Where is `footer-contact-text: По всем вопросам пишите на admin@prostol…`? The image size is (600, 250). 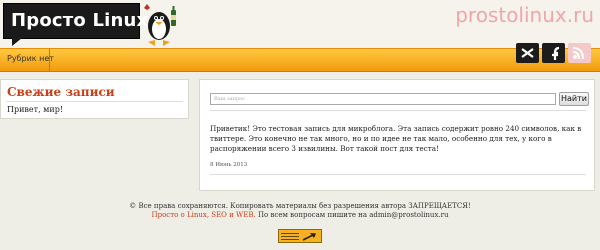 footer-contact-text: По всем вопросам пишите на admin@prostol… is located at coordinates (352, 215).